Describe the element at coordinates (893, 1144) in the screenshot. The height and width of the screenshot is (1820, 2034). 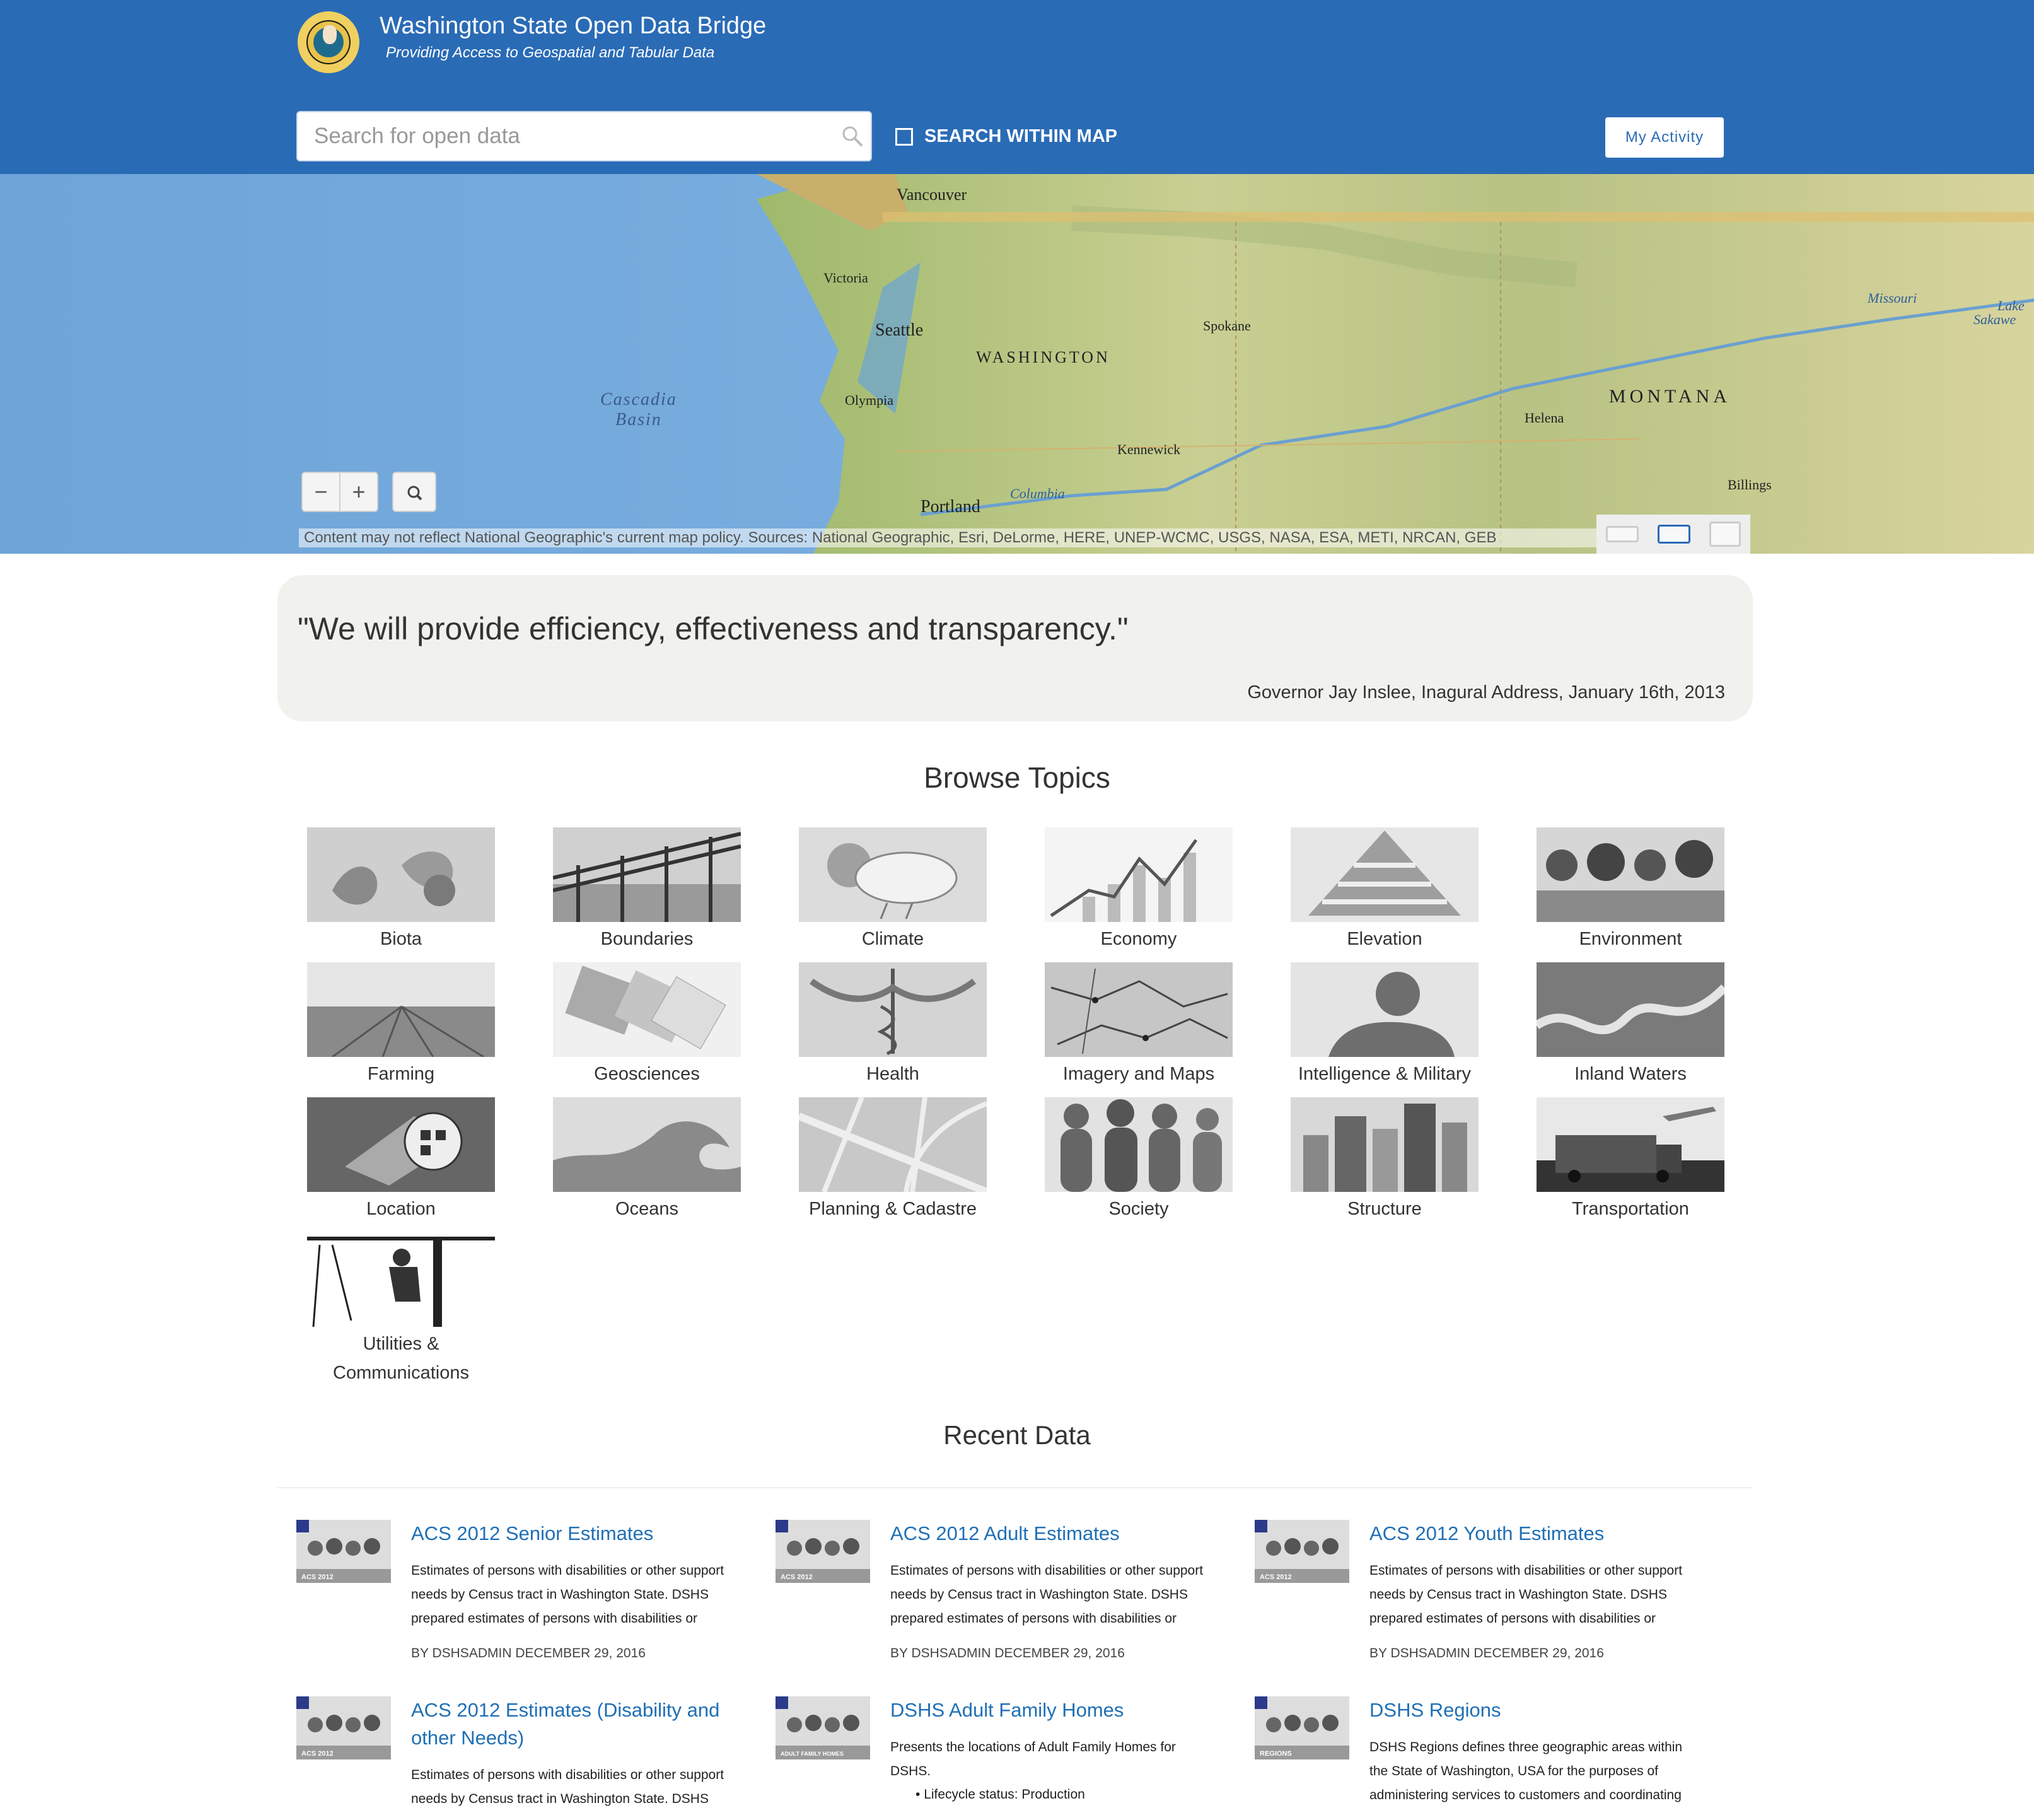
I see `topic-planning-cadastre-image` at that location.